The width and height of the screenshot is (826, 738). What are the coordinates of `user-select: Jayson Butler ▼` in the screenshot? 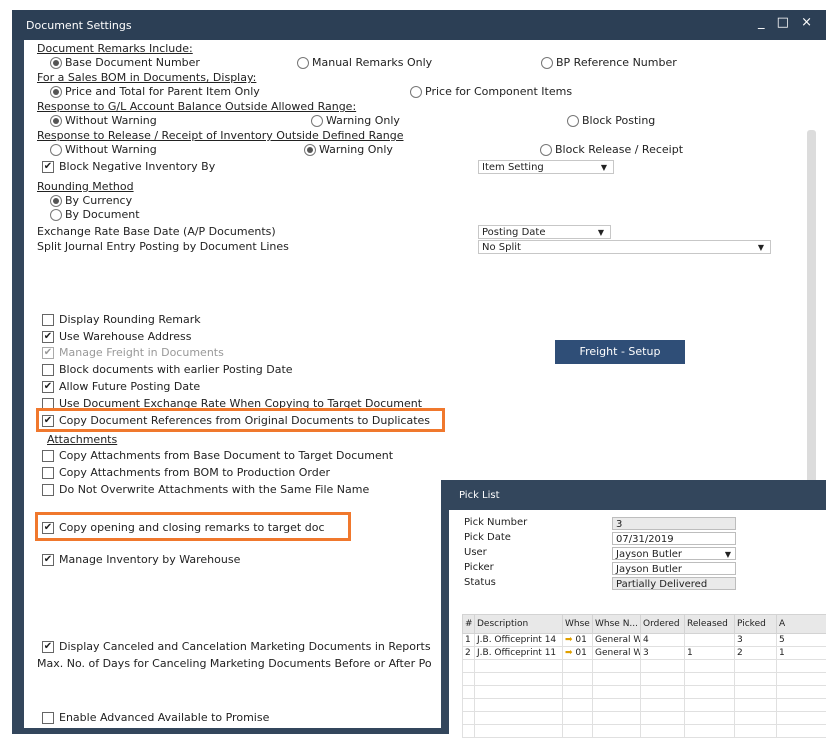 It's located at (674, 553).